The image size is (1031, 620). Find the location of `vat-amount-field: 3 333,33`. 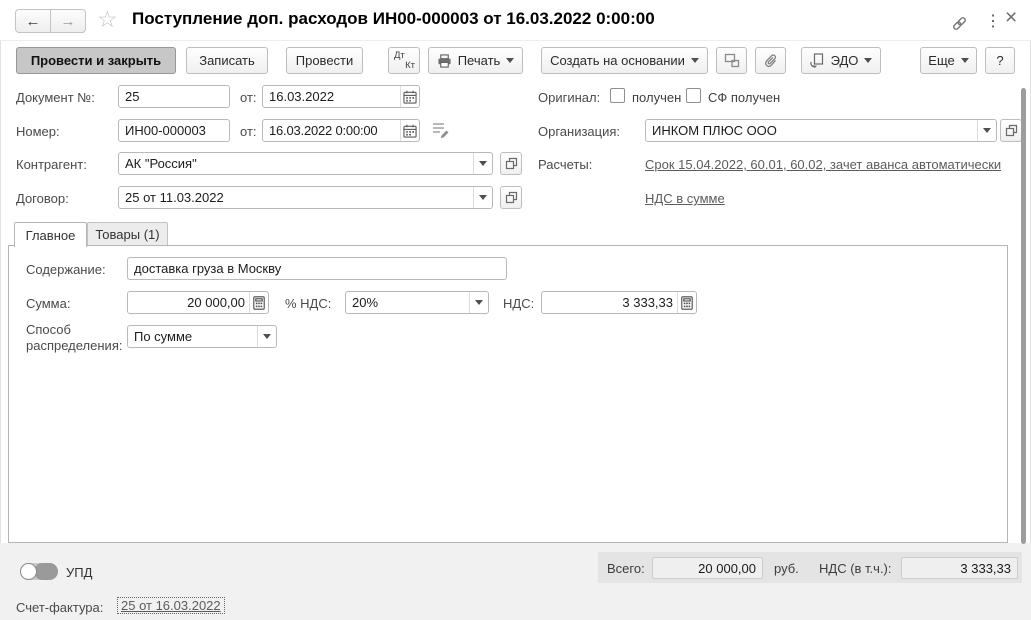

vat-amount-field: 3 333,33 is located at coordinates (619, 302).